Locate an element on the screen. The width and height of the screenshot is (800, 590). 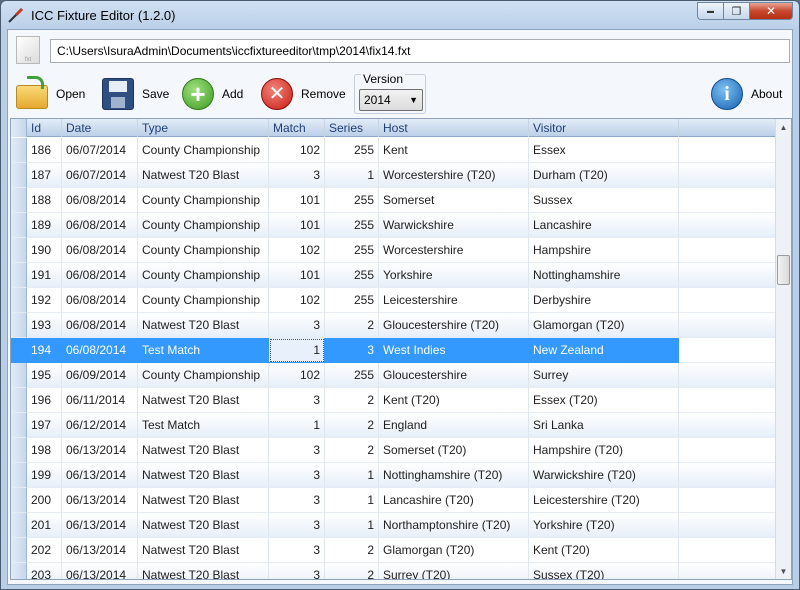
cell-visitor: Hampshire (T20) is located at coordinates (604, 450).